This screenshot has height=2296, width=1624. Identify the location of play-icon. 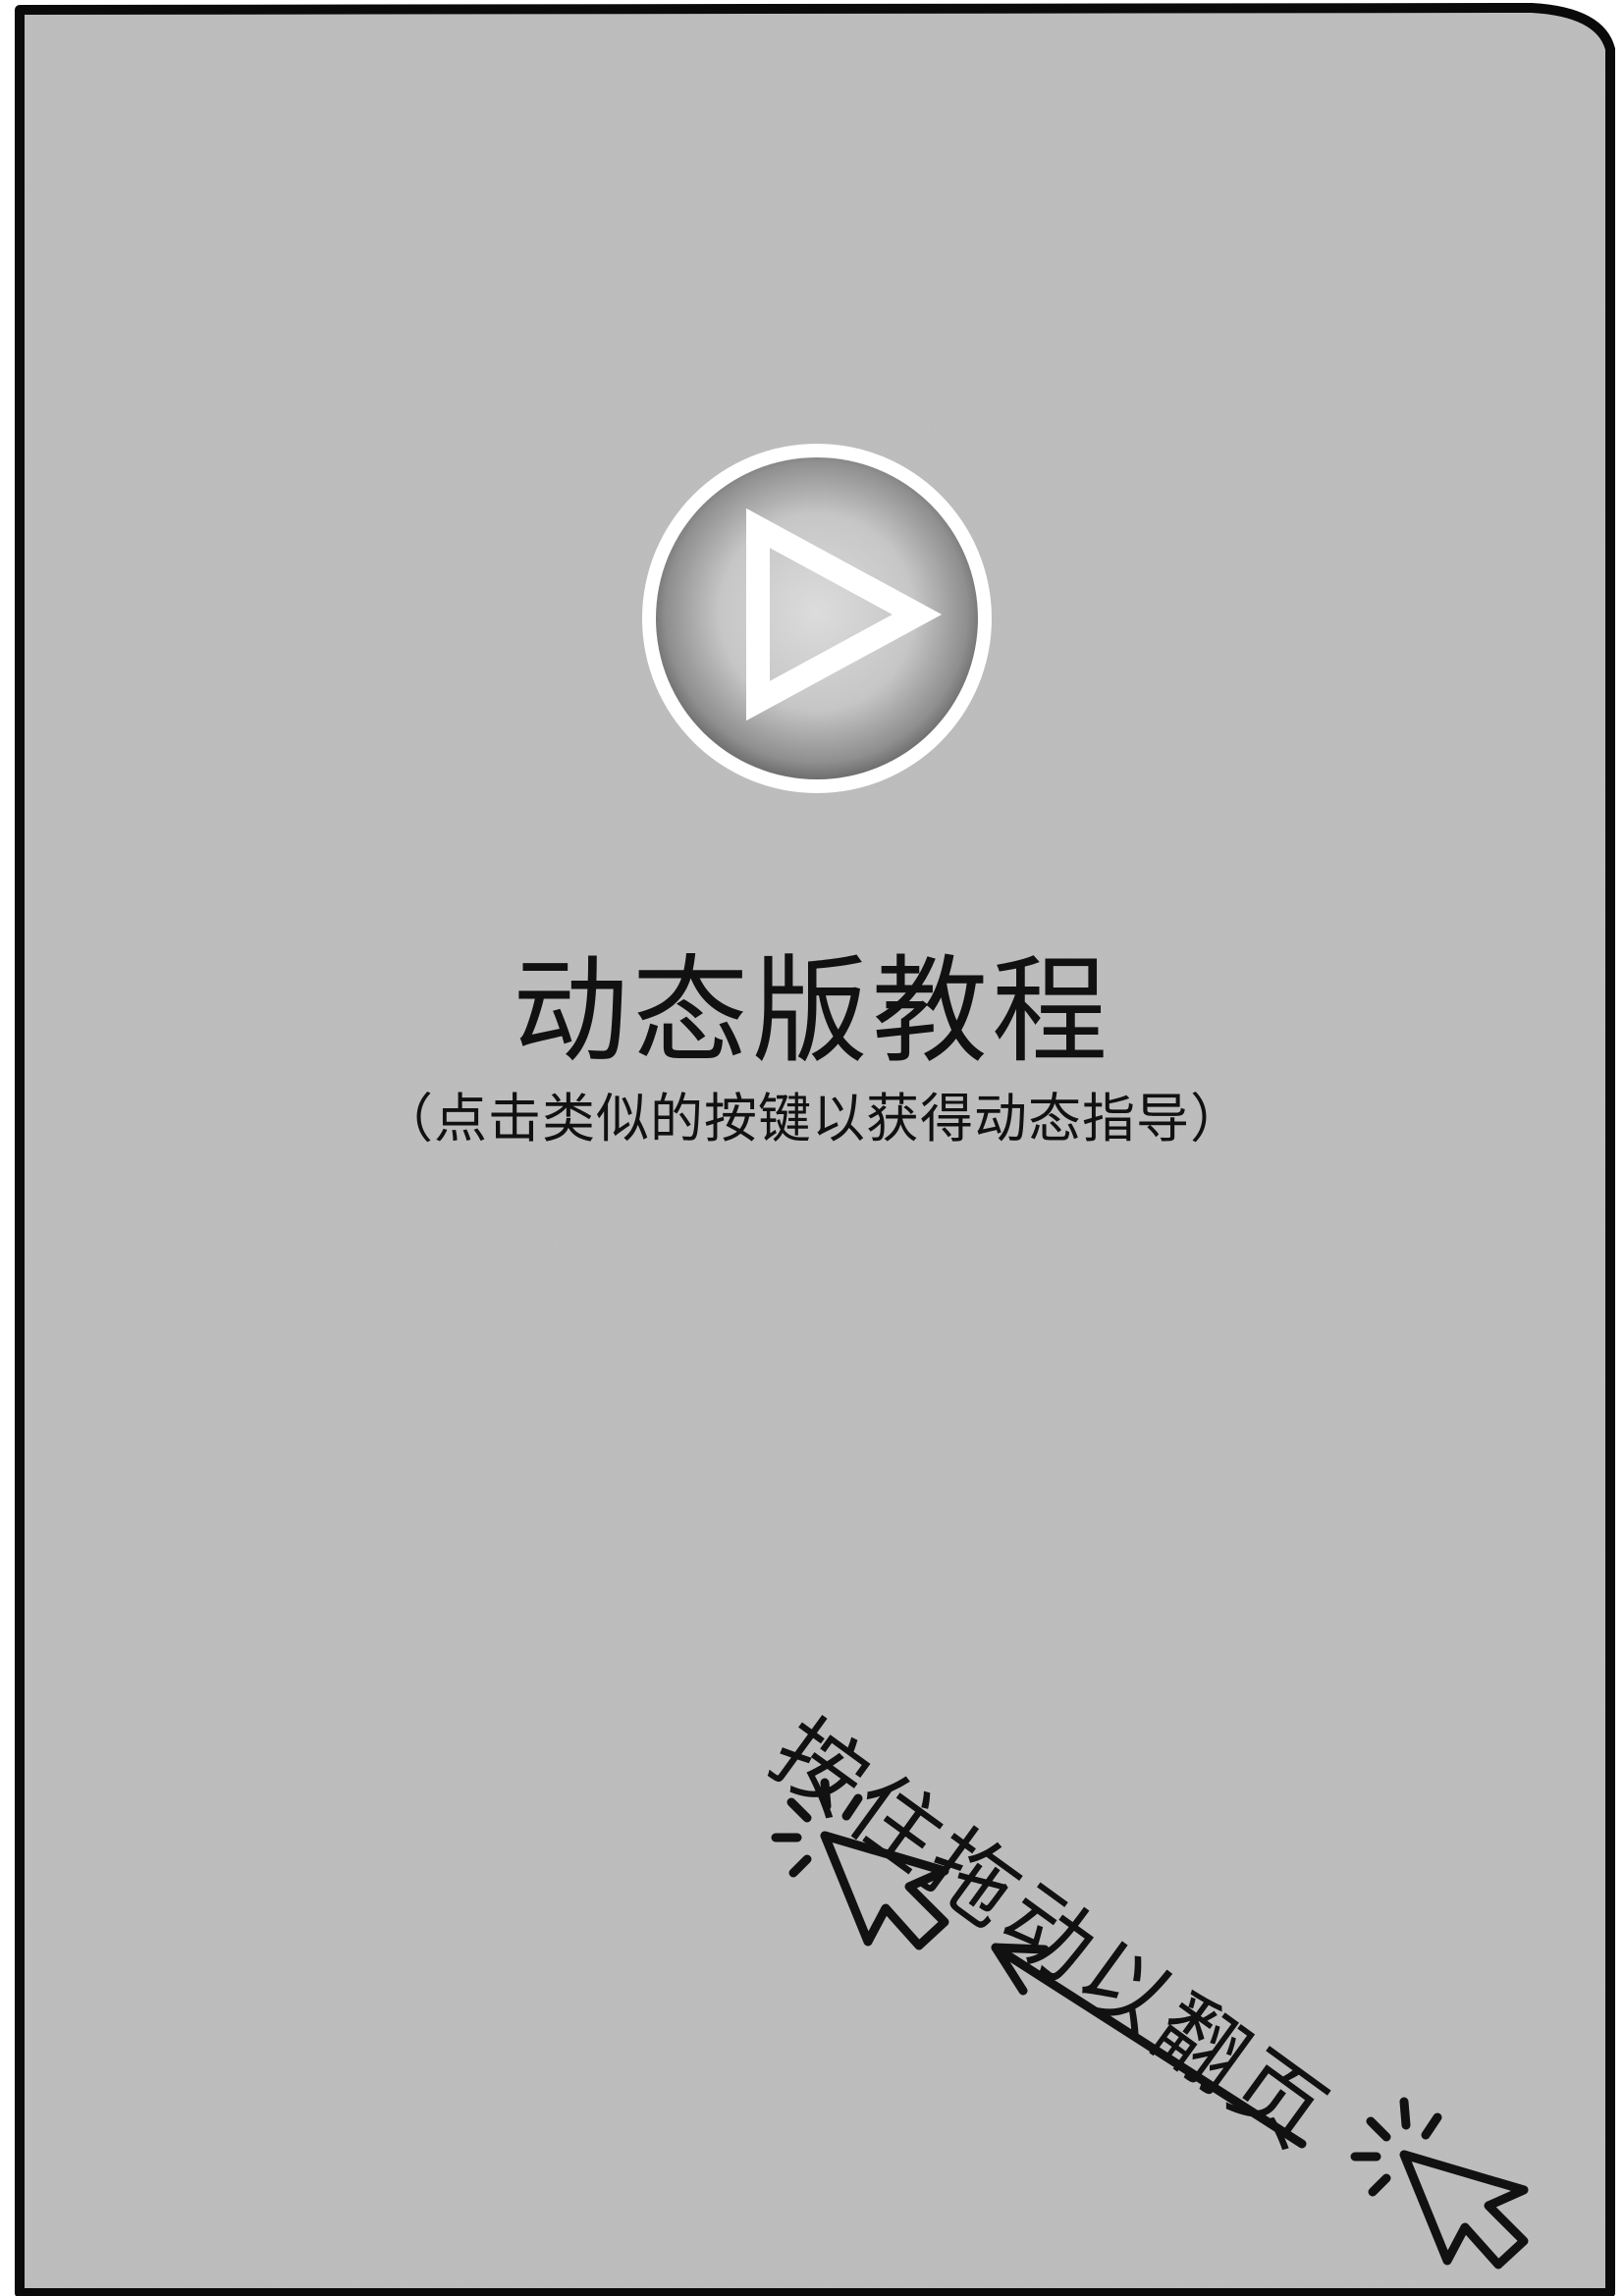
(817, 618).